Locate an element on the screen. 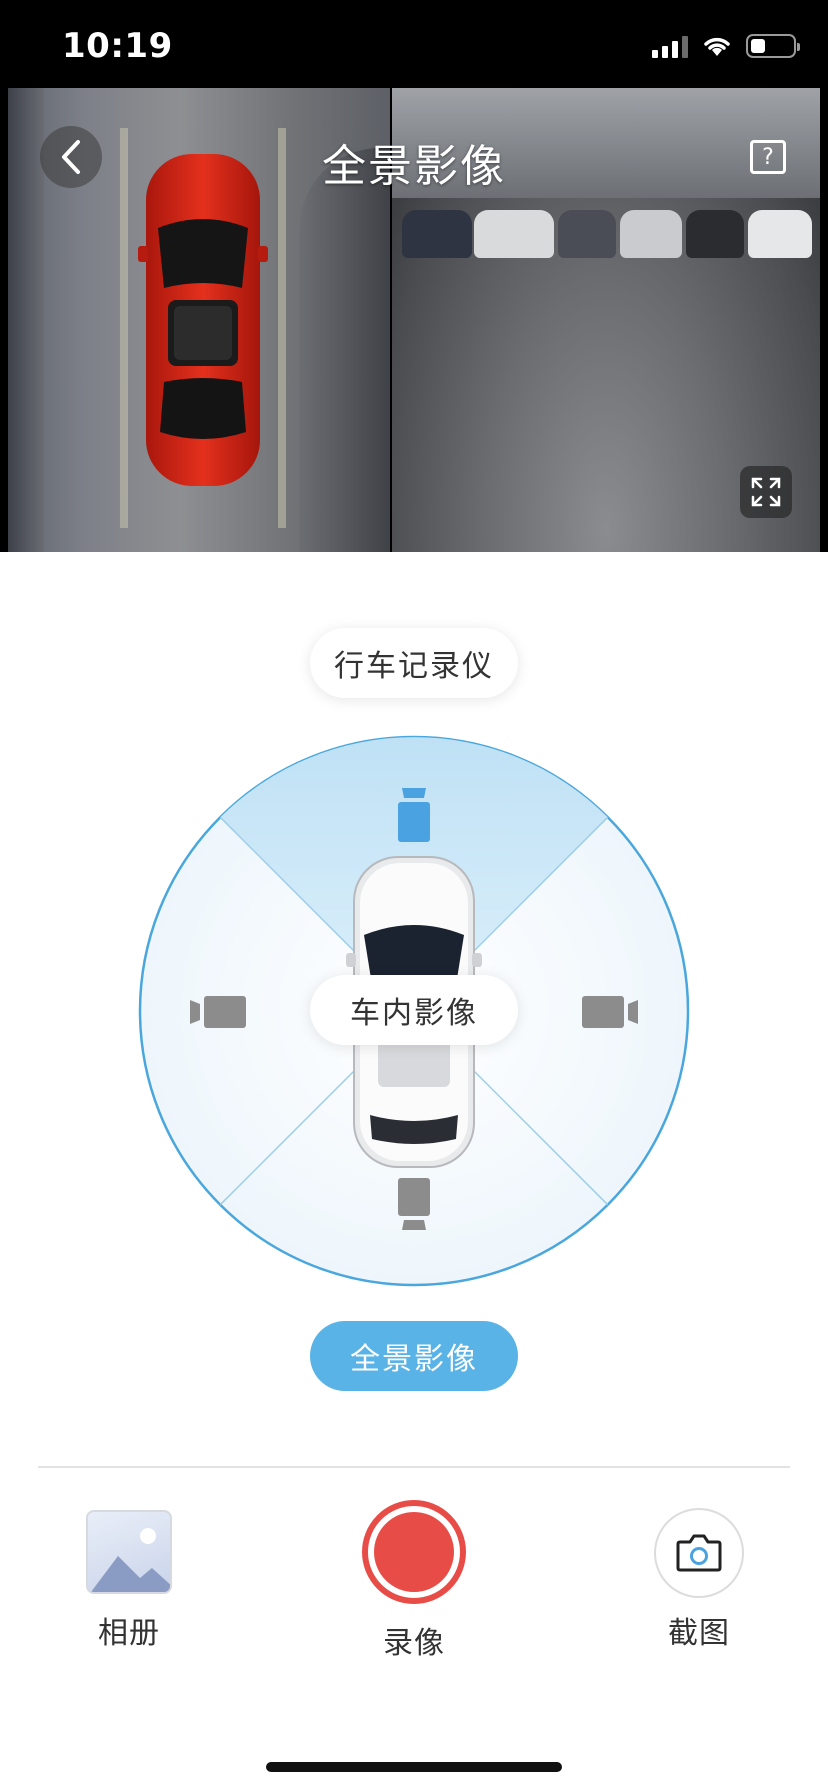 This screenshot has width=828, height=1792. dashcam-mode-button: 行车记录仪 is located at coordinates (414, 663).